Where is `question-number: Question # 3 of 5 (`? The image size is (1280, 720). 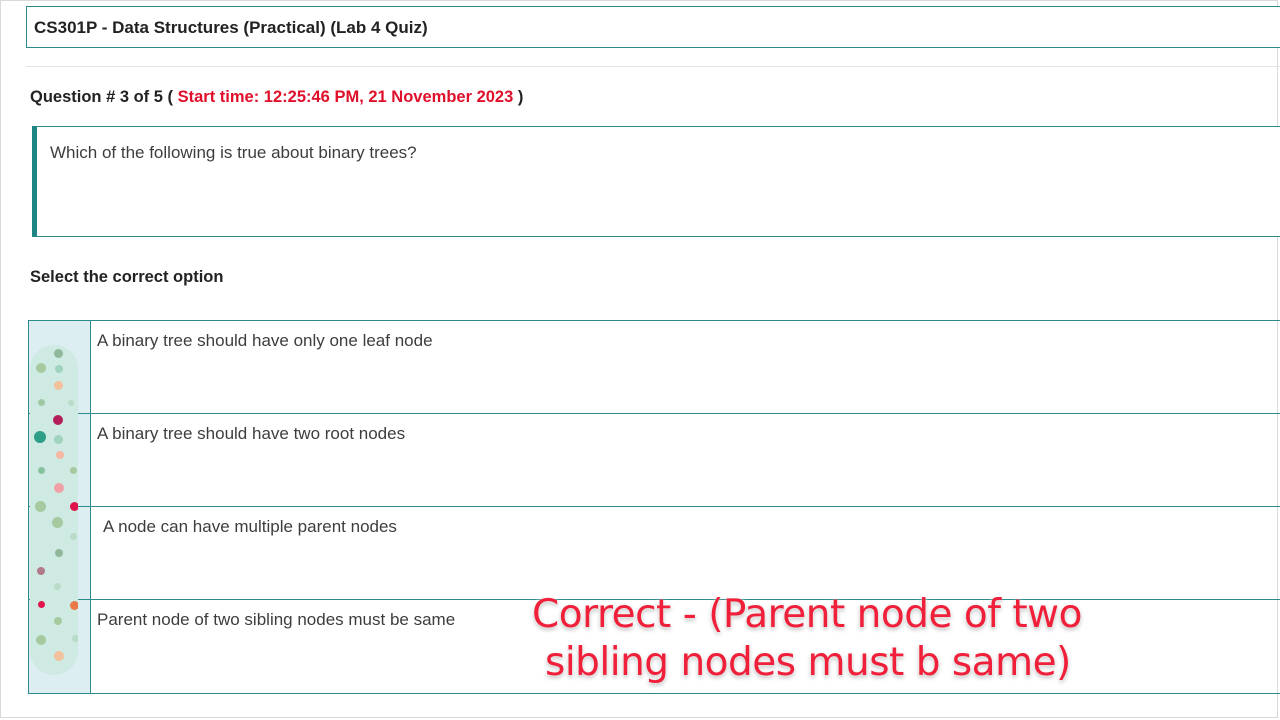
question-number: Question # 3 of 5 ( is located at coordinates (102, 97).